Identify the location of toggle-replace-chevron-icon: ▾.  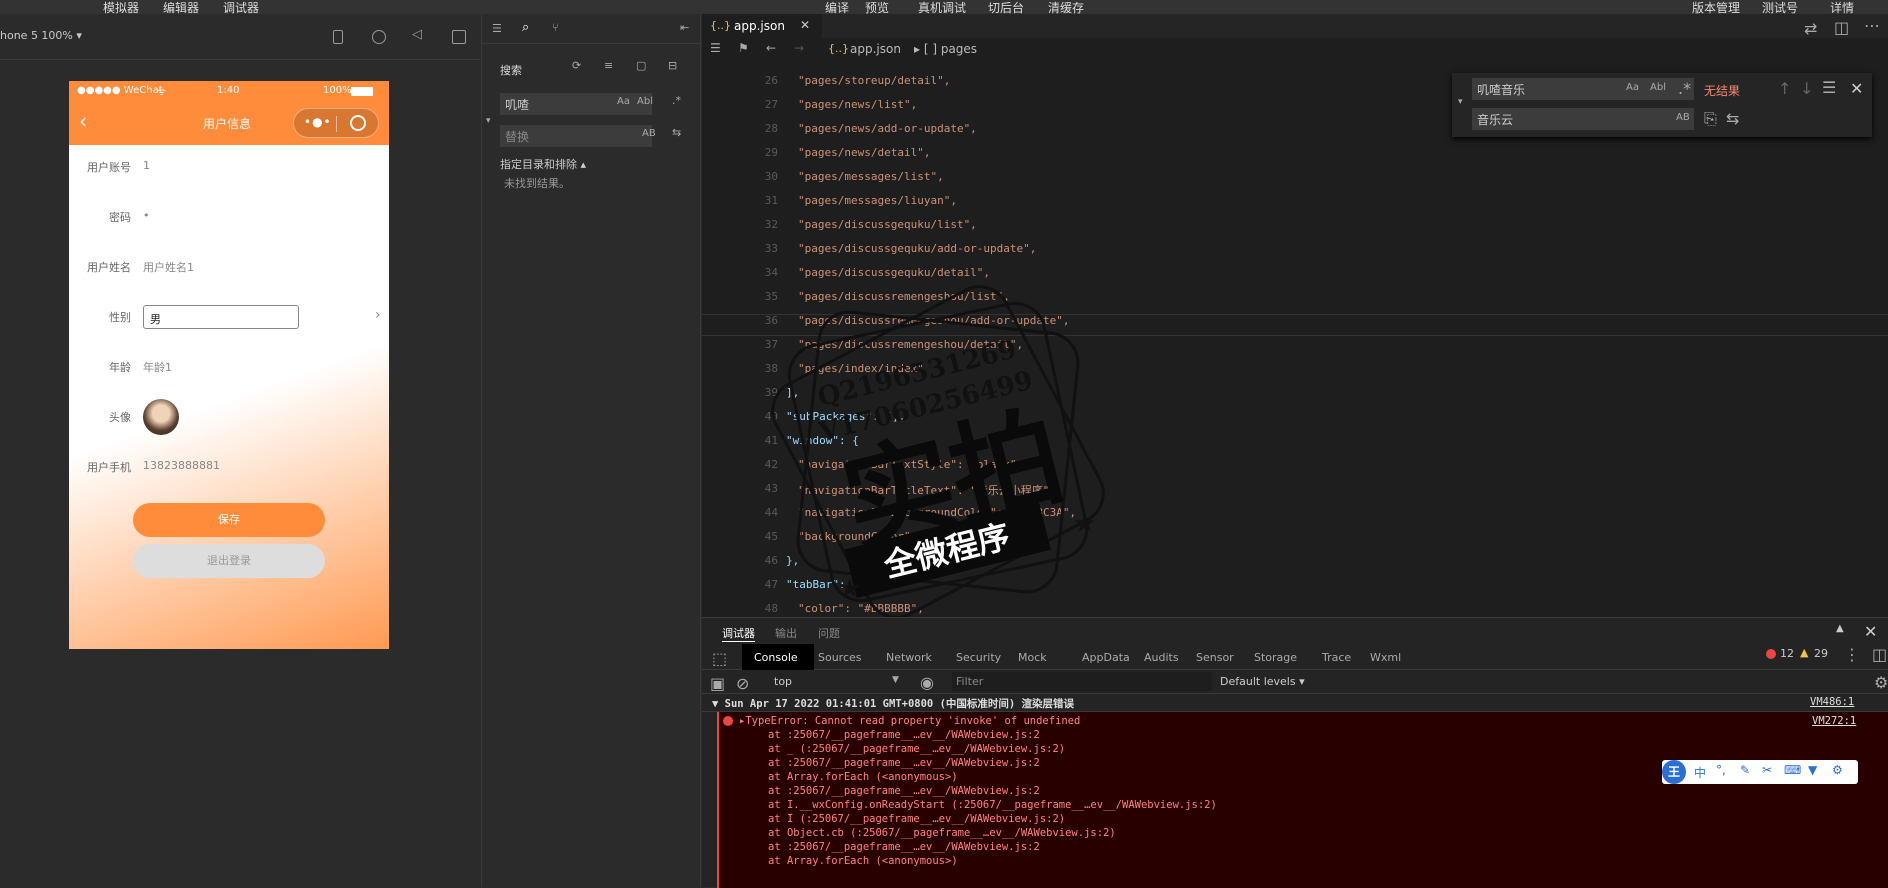
(488, 121).